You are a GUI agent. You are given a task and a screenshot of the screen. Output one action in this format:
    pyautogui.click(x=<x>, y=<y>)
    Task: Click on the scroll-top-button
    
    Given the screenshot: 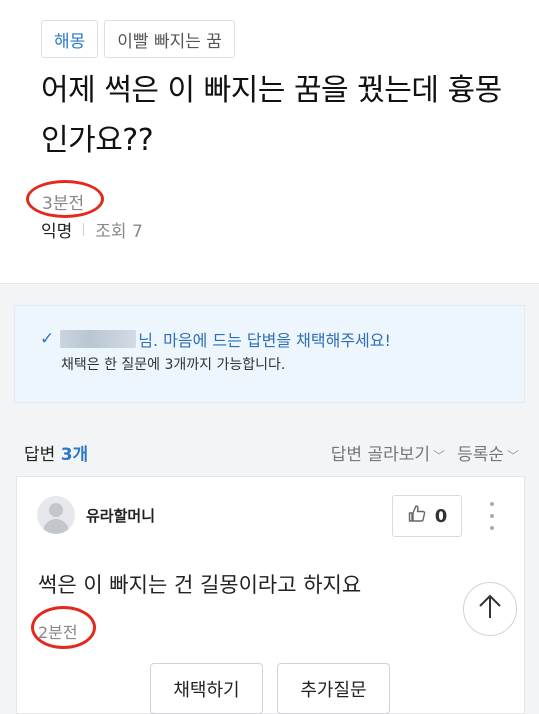 What is the action you would take?
    pyautogui.click(x=490, y=609)
    